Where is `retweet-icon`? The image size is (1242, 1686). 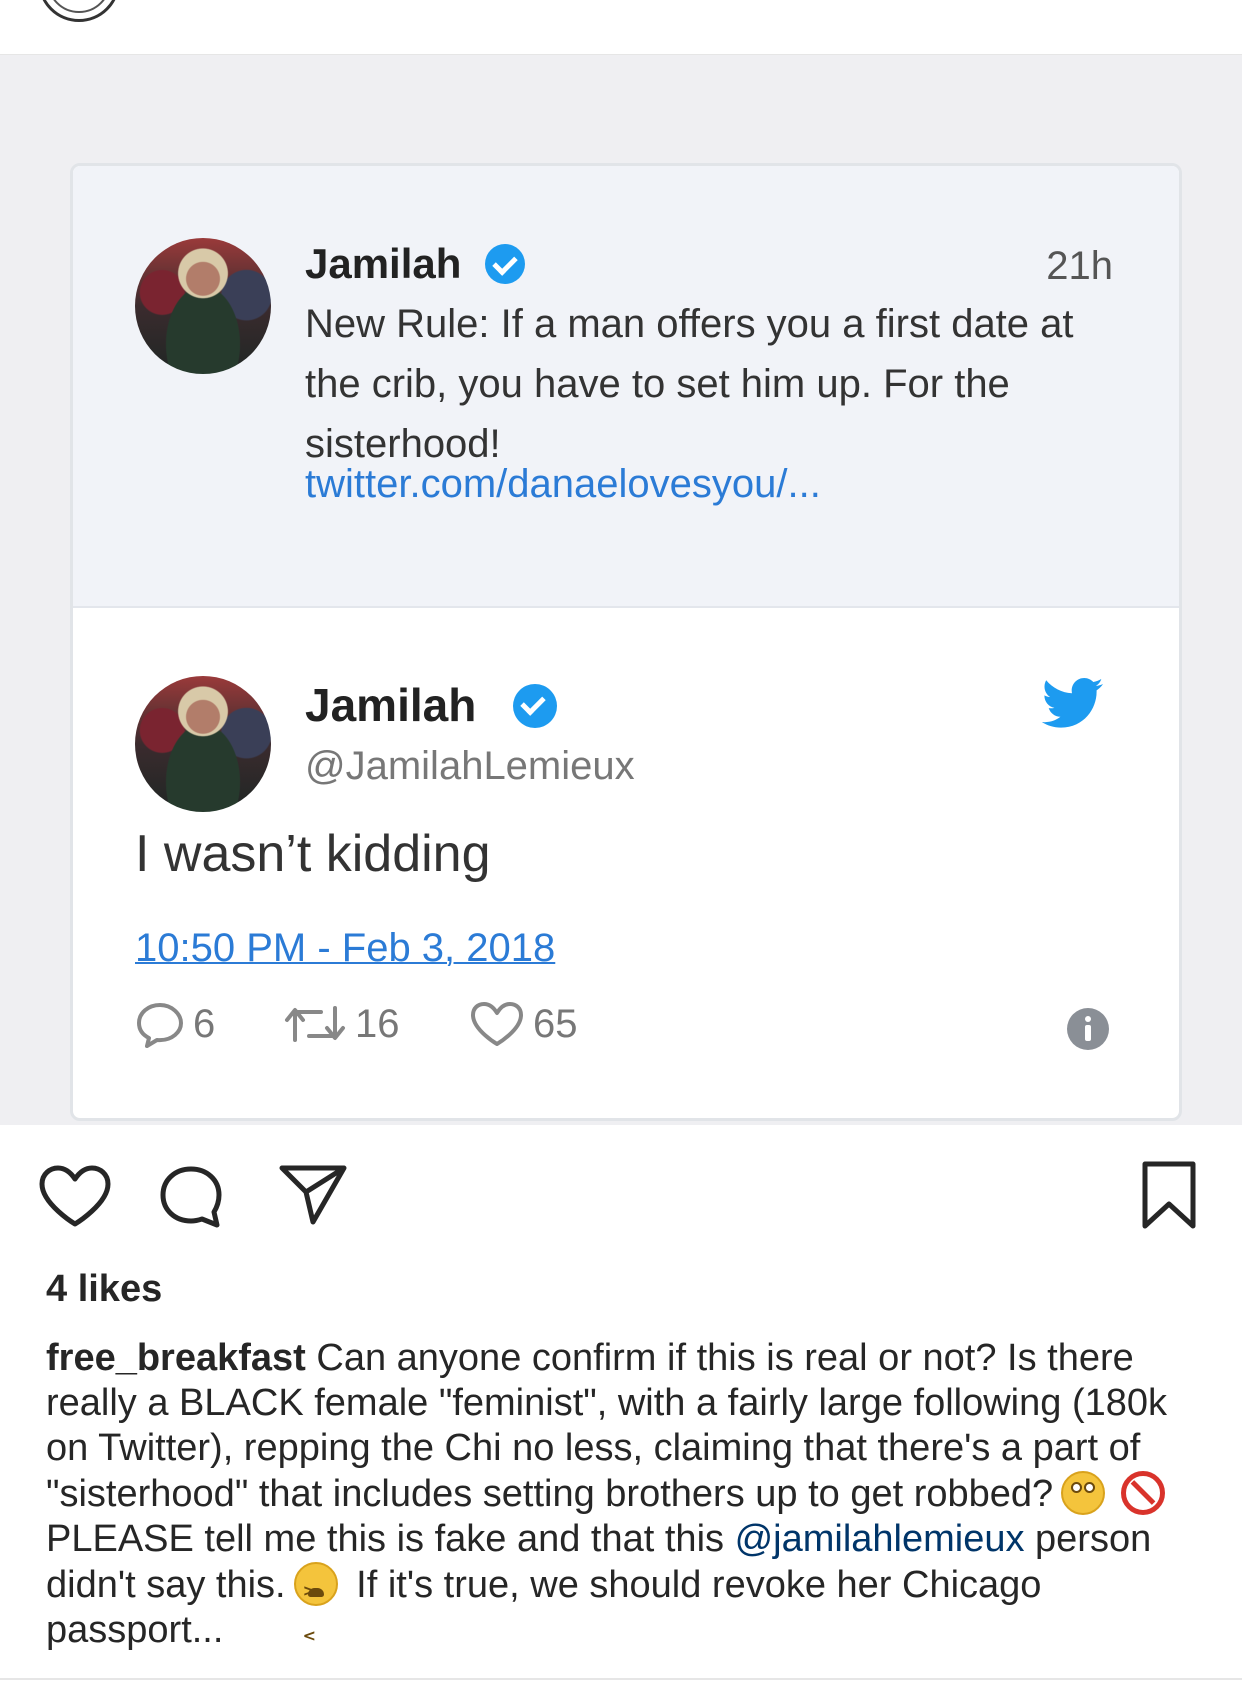
retweet-icon is located at coordinates (315, 1024).